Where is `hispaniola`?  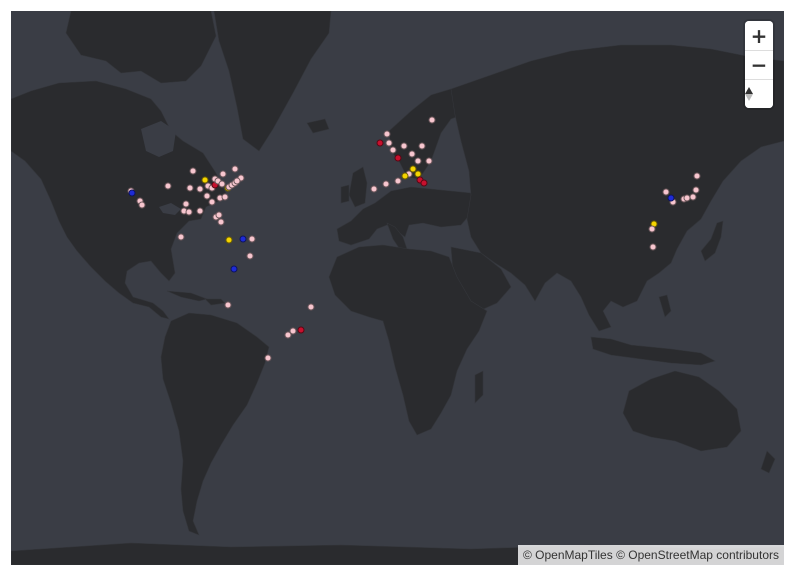
hispaniola is located at coordinates (215, 302).